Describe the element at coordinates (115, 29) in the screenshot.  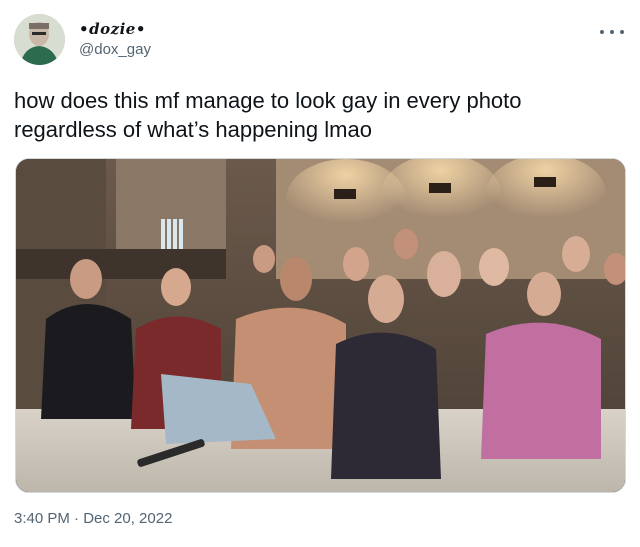
I see `display-name: •dozie•` at that location.